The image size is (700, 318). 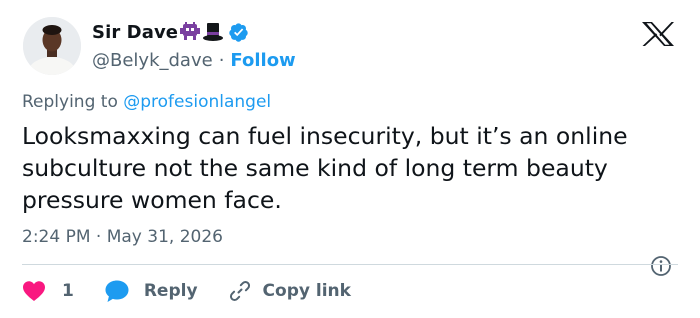 I want to click on alien-monster-icon, so click(x=190, y=32).